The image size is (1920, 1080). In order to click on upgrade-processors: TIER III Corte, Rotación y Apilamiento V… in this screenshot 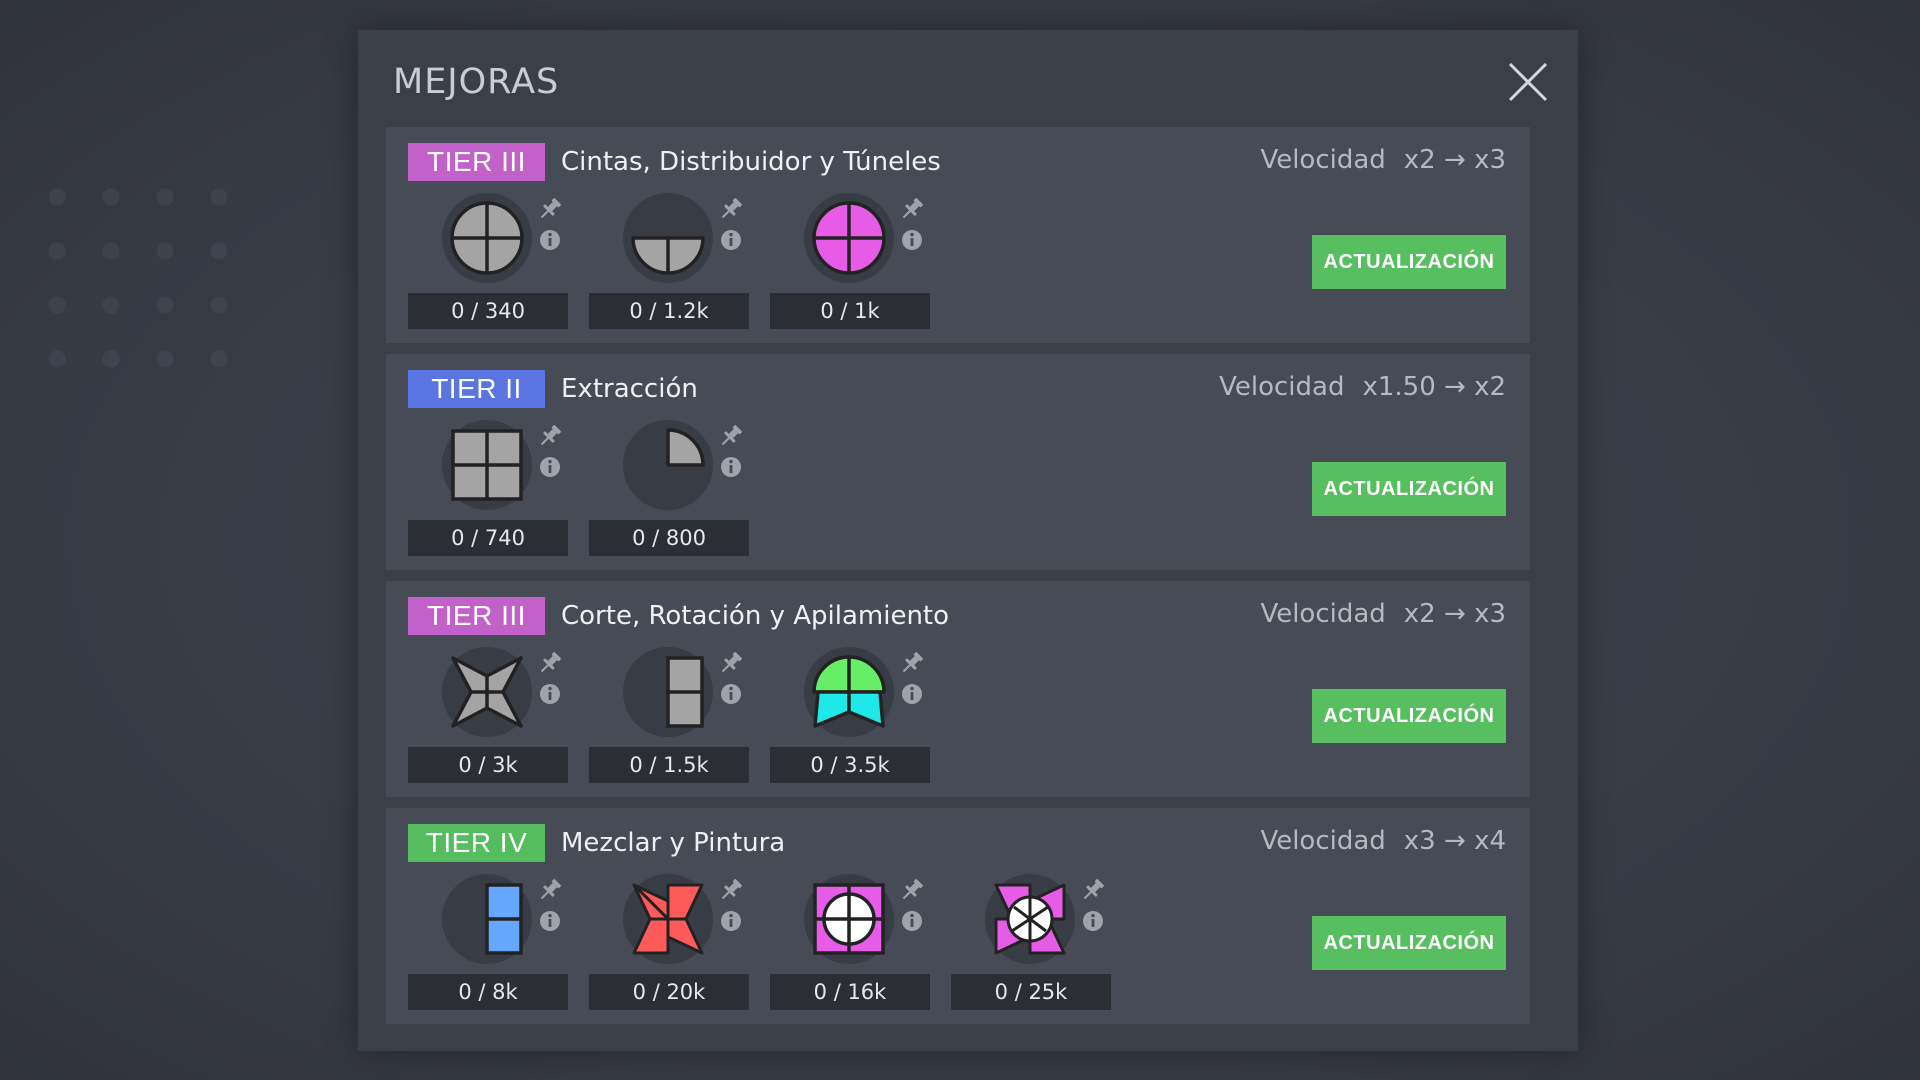, I will do `click(958, 689)`.